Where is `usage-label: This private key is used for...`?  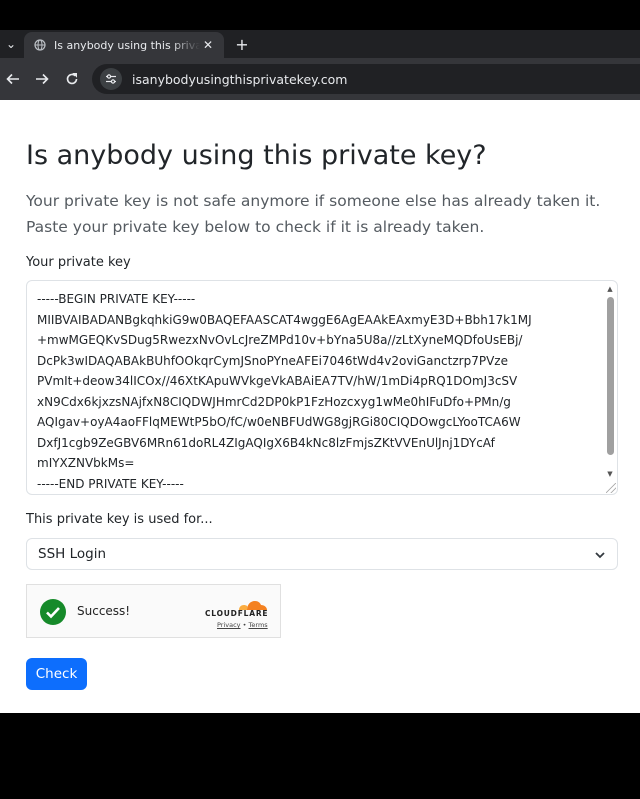
usage-label: This private key is used for... is located at coordinates (119, 519).